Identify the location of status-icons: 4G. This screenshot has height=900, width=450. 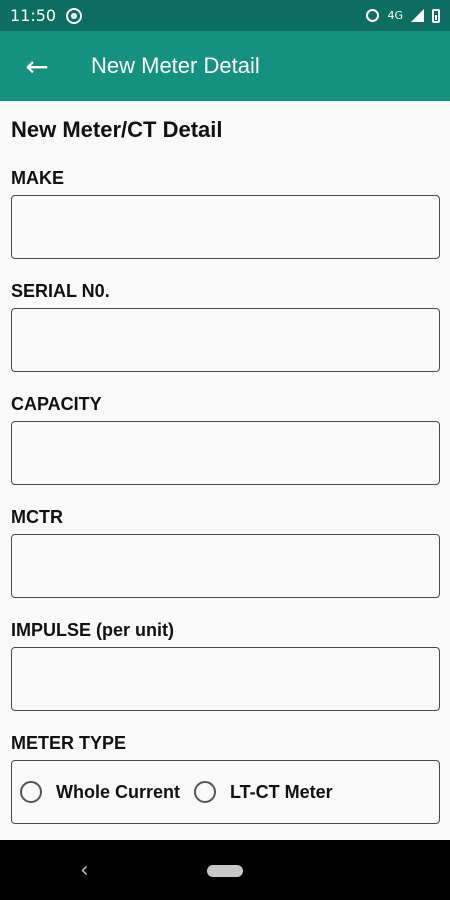
(403, 15).